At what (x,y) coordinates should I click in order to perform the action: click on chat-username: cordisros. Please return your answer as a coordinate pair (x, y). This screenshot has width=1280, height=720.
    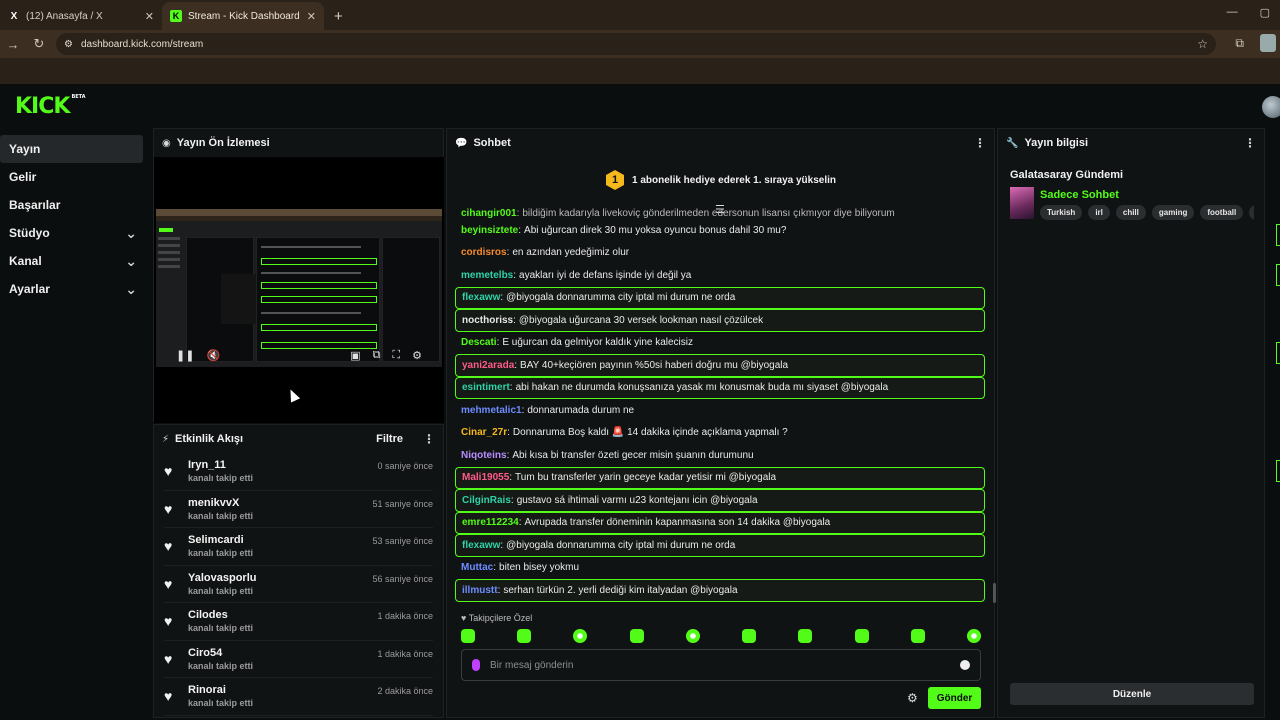
    Looking at the image, I should click on (484, 252).